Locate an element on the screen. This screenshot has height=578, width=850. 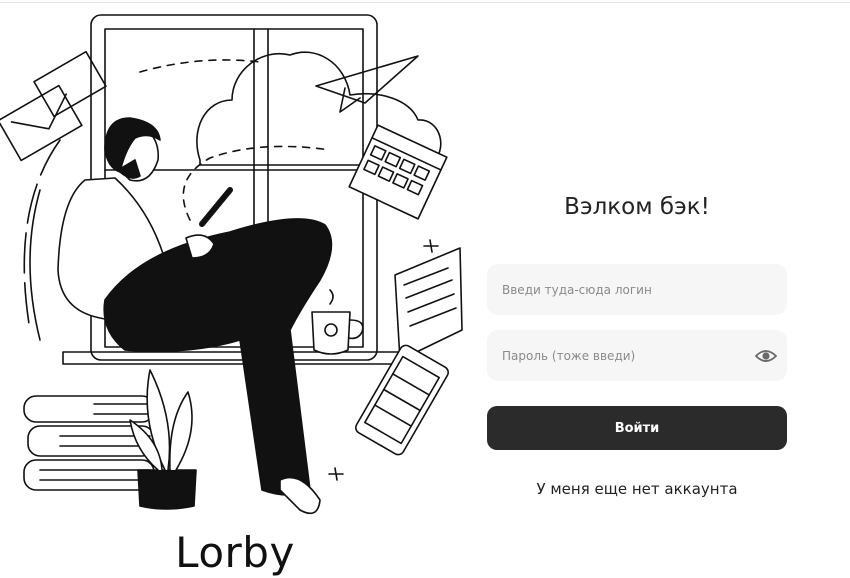
cup-illustration is located at coordinates (337, 322).